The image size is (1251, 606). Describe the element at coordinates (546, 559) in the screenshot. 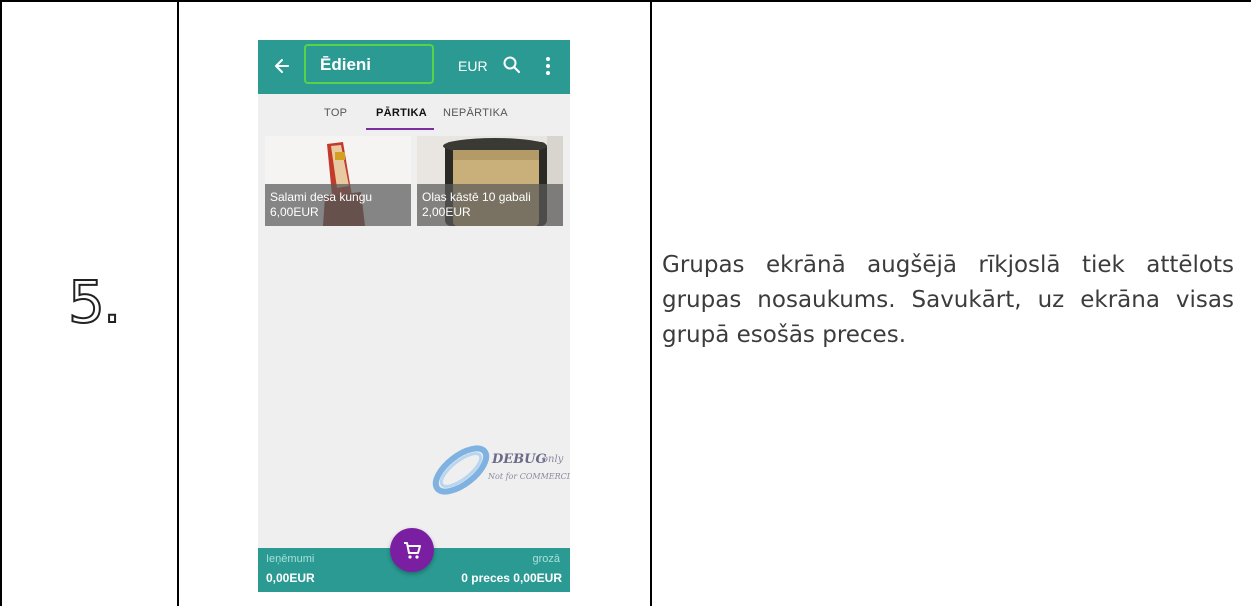

I see `cart-label: grozā` at that location.